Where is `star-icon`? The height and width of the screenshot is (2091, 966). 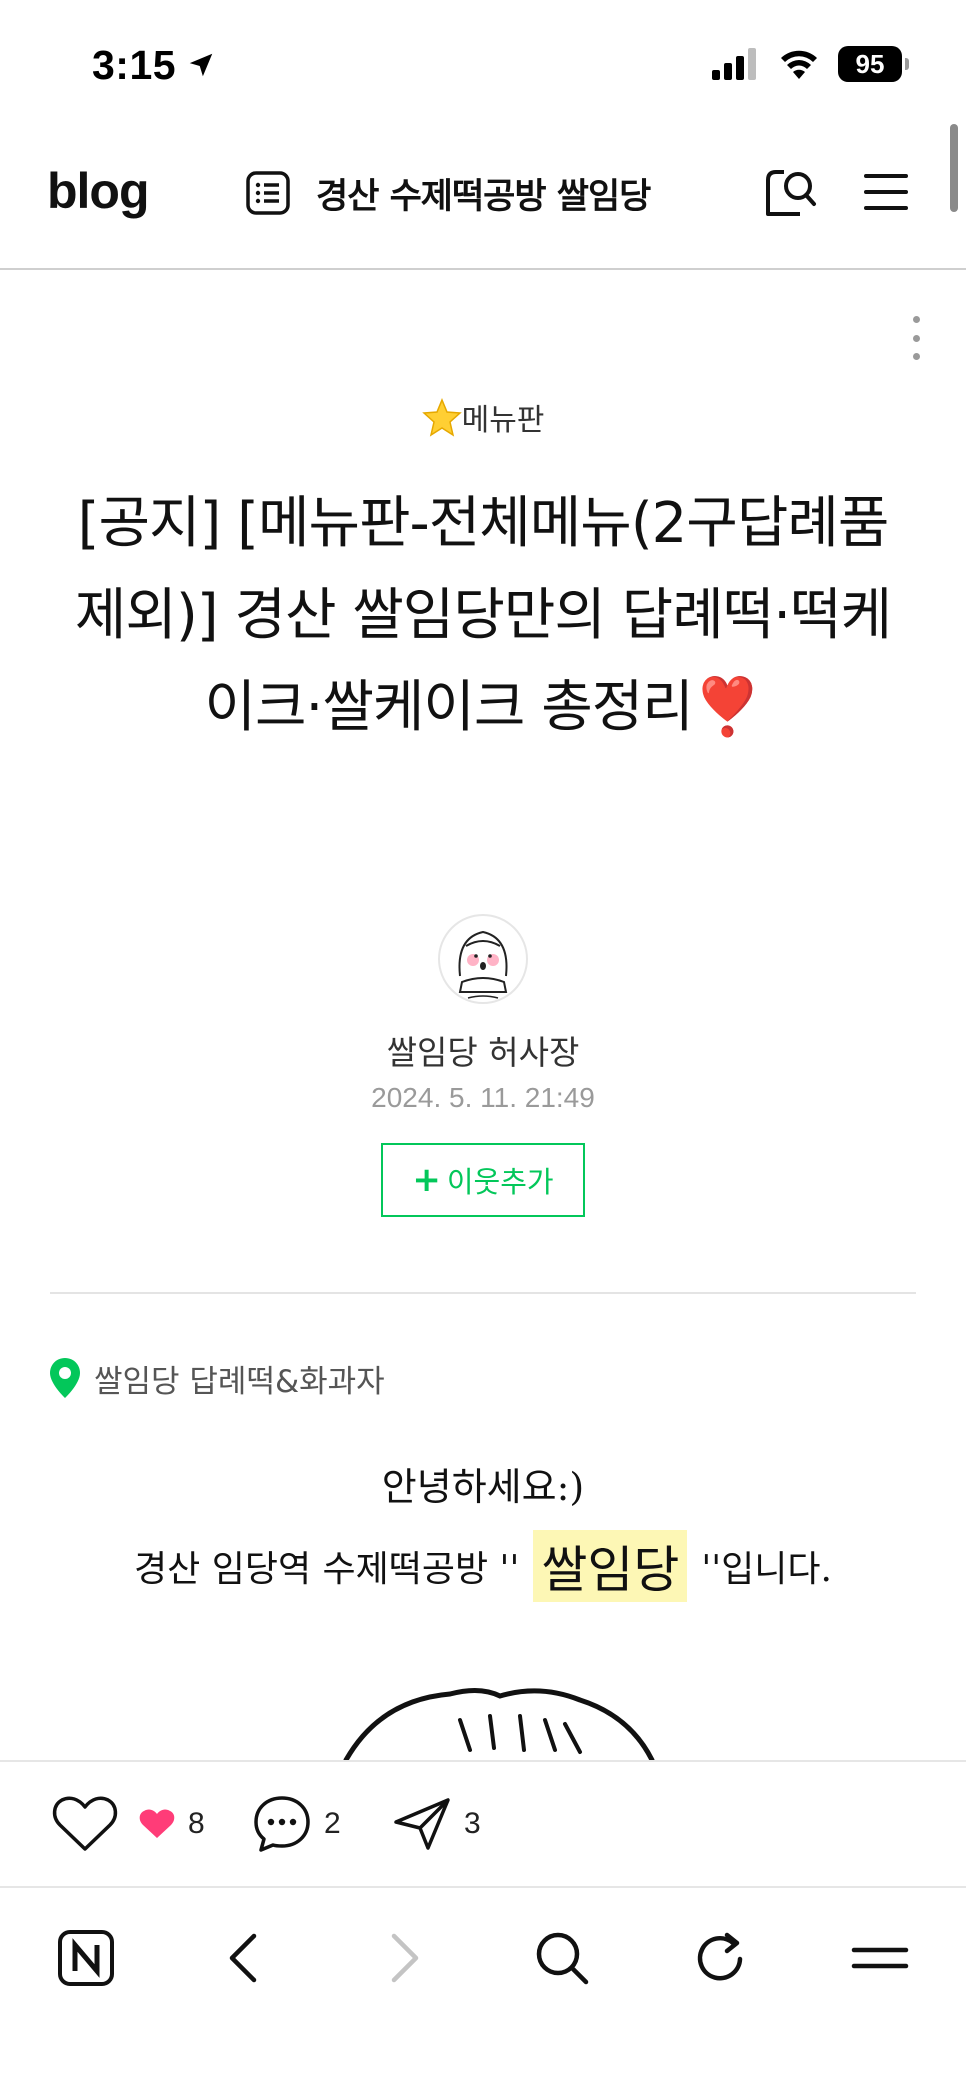 star-icon is located at coordinates (441, 417).